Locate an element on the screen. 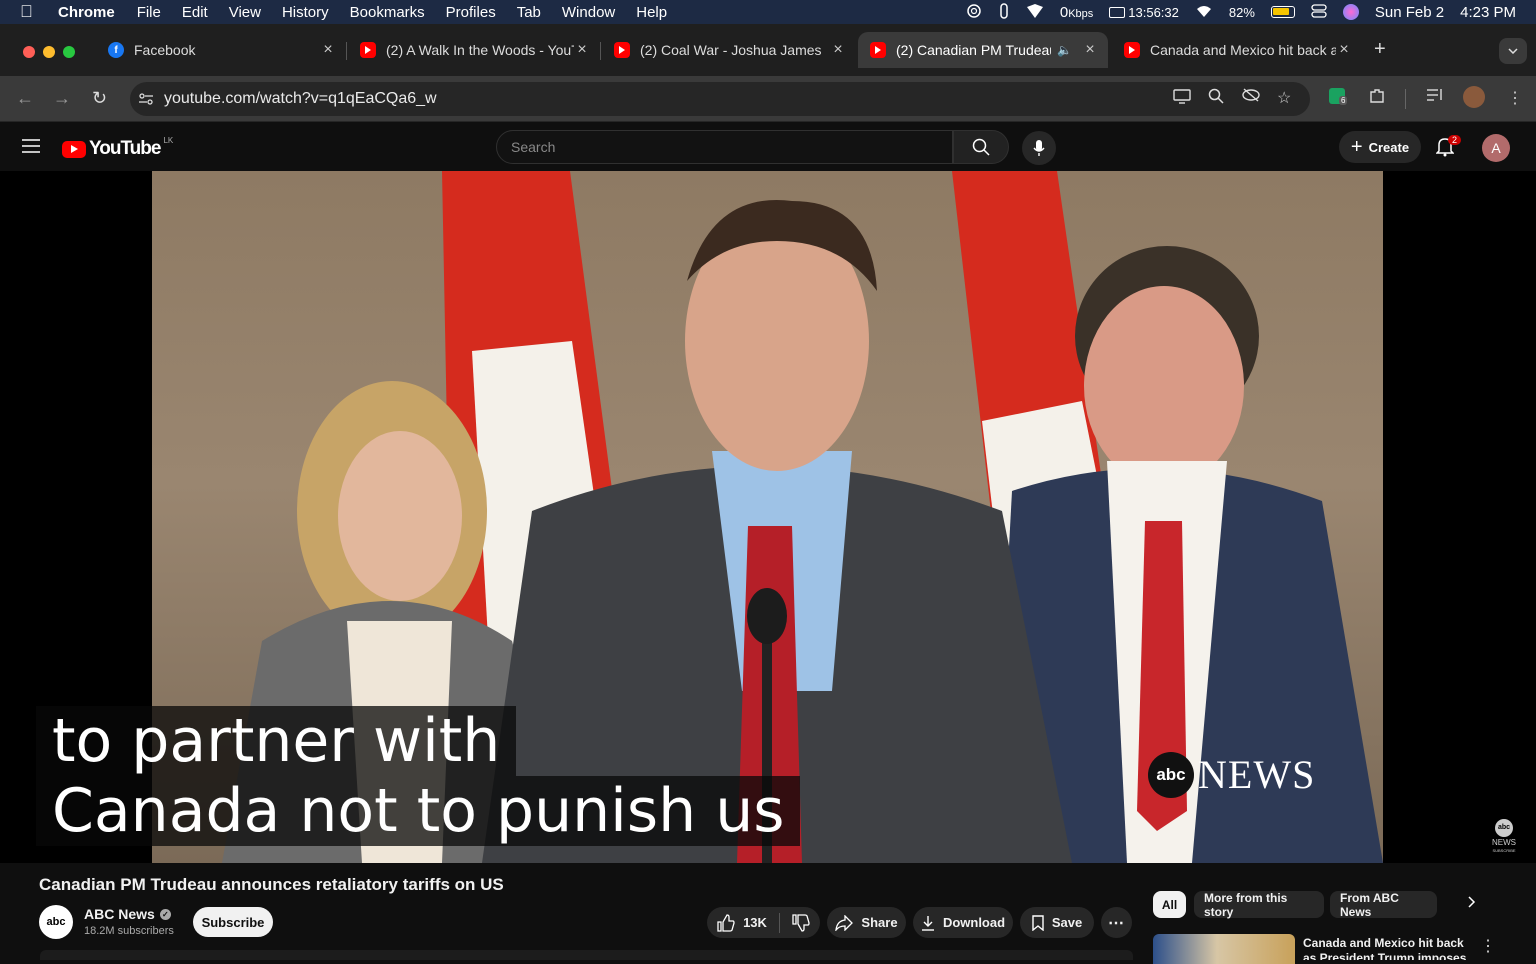 The height and width of the screenshot is (964, 1536). like-button: 13K is located at coordinates (742, 922).